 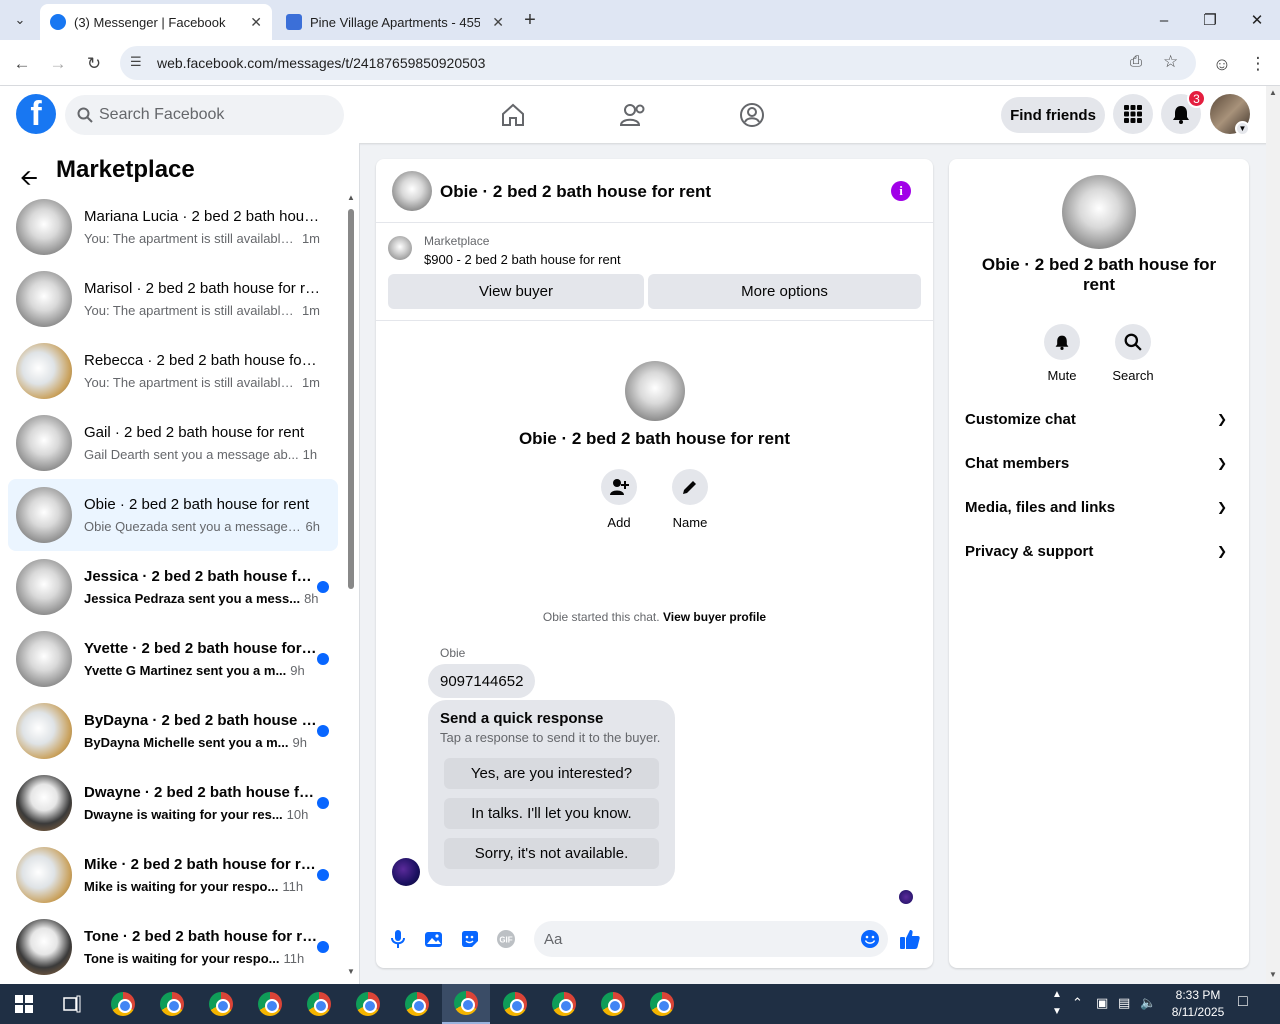 What do you see at coordinates (1198, 1004) in the screenshot?
I see `system-clock: 8:33 PM 8/11/2025` at bounding box center [1198, 1004].